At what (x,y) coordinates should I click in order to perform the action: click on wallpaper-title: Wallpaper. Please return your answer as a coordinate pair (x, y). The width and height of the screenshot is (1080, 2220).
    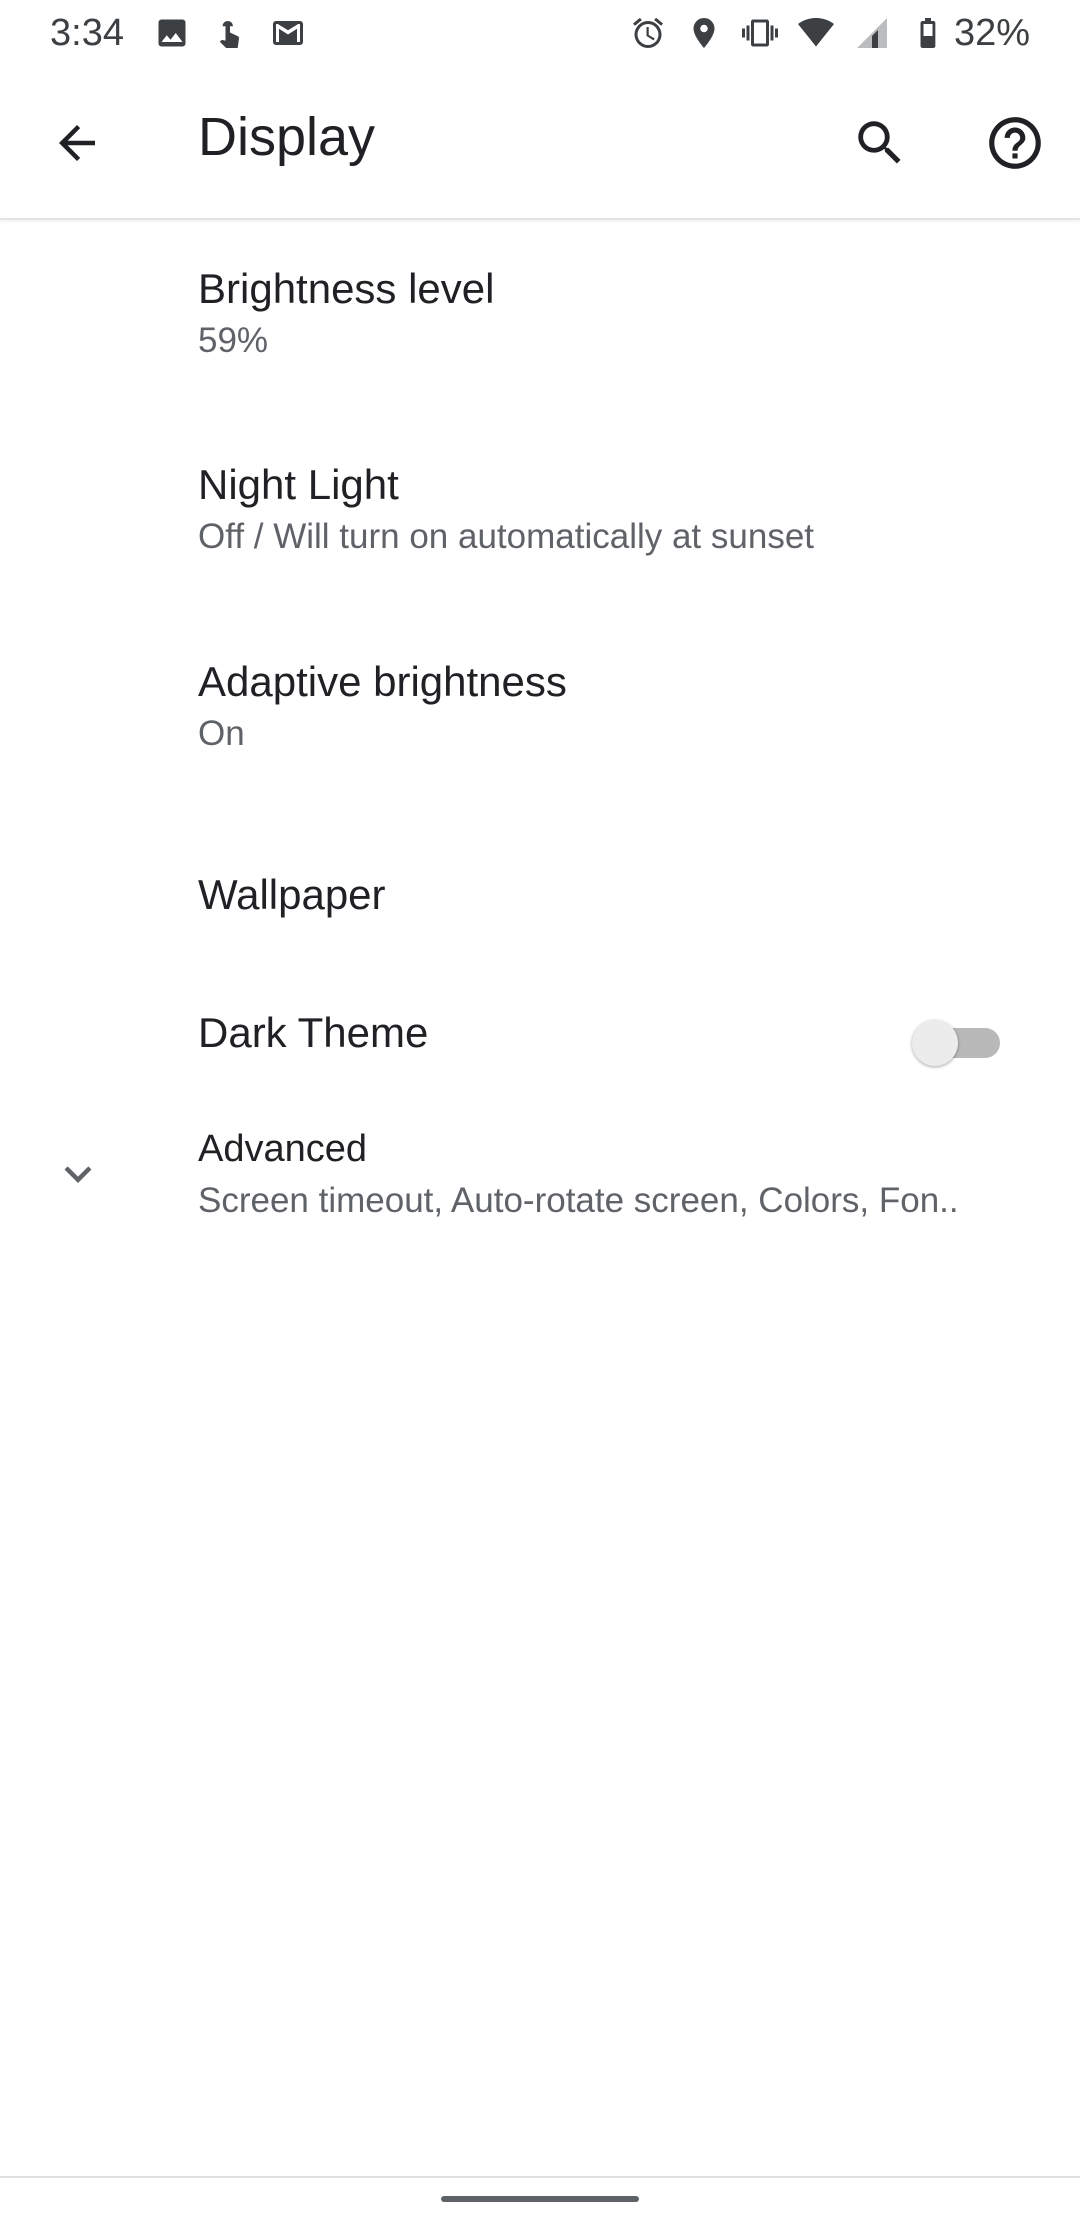
    Looking at the image, I should click on (292, 894).